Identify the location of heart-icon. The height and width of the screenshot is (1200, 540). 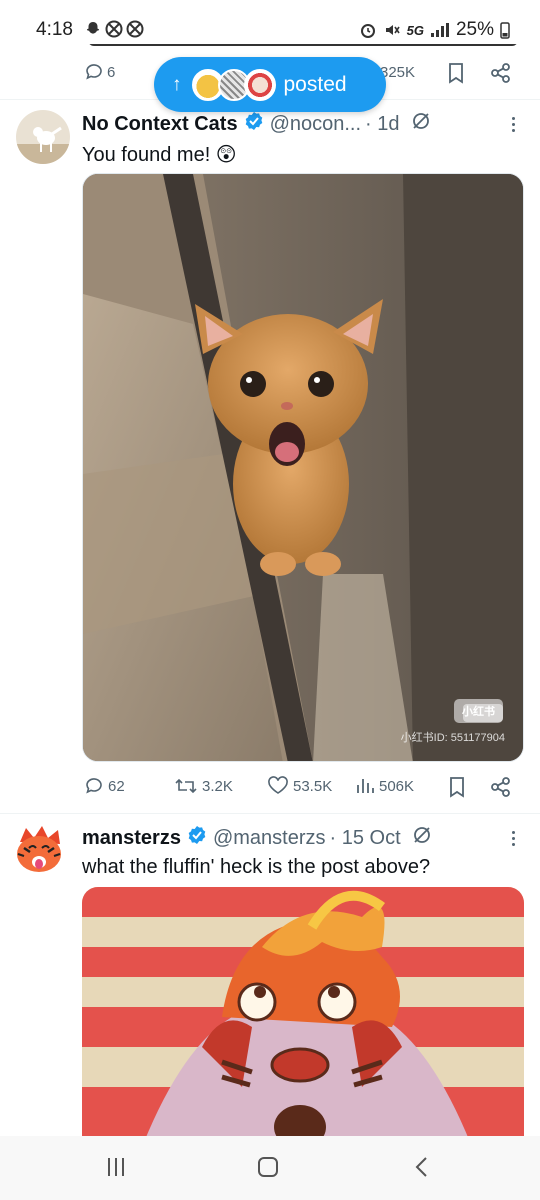
(278, 785).